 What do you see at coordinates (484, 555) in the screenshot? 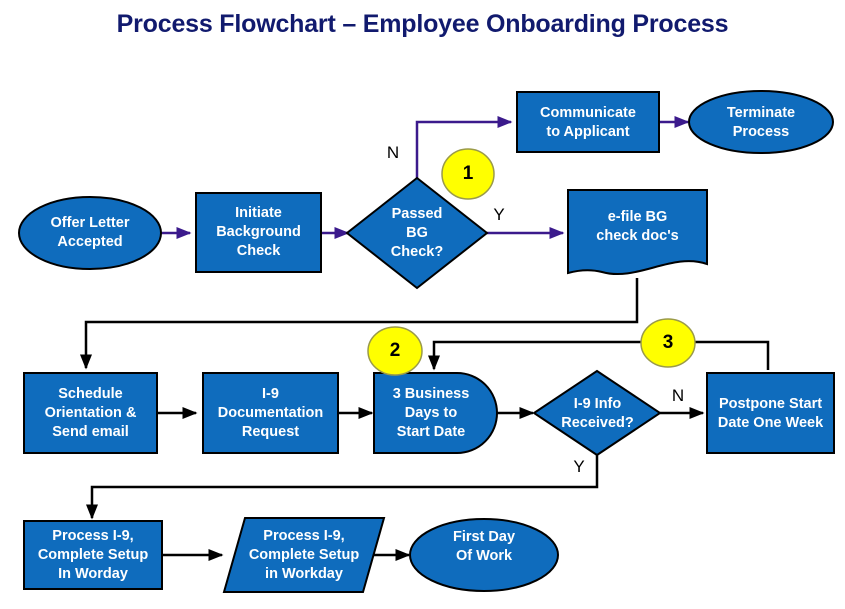
I see `node-first-day-of-work` at bounding box center [484, 555].